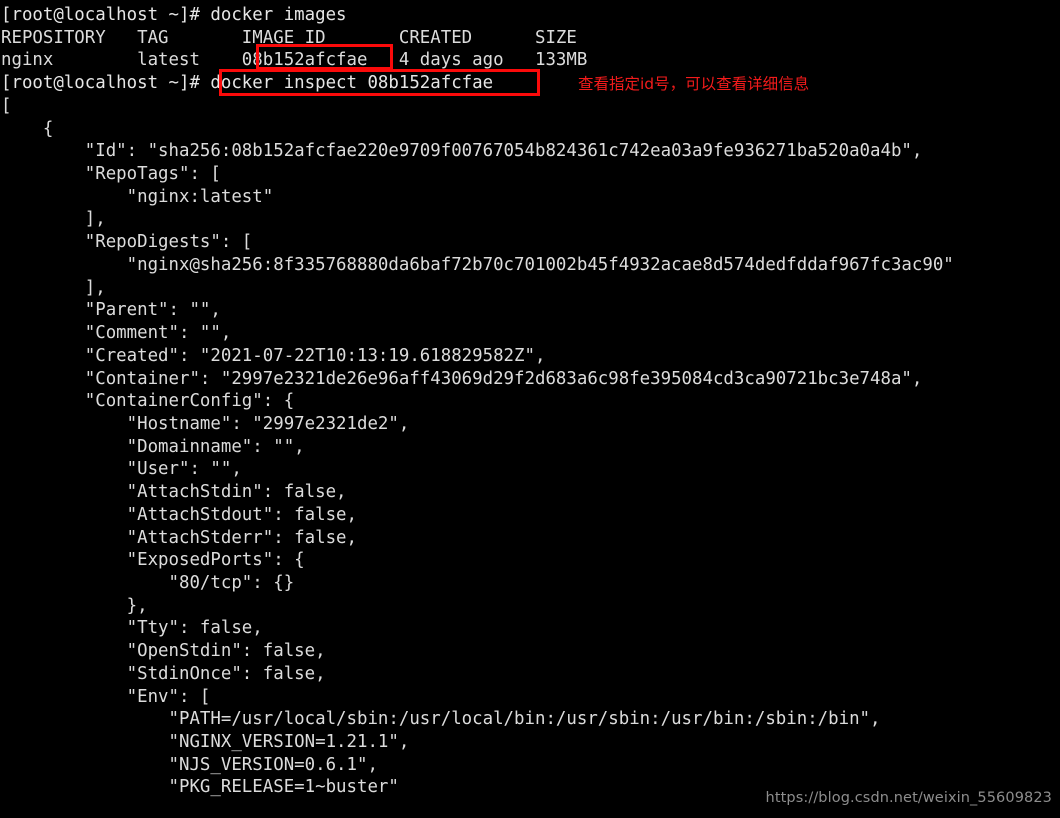  What do you see at coordinates (289, 37) in the screenshot?
I see `images-table-header: REPOSITORY TAG IMAGE ID CREATED SIZE` at bounding box center [289, 37].